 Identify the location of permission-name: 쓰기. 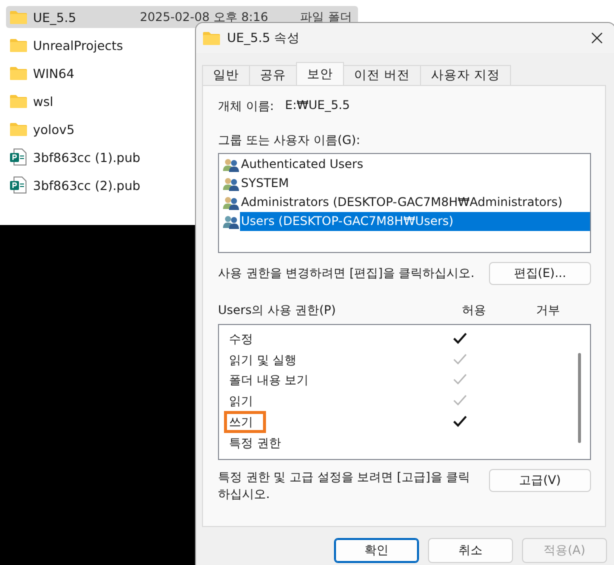
(245, 422).